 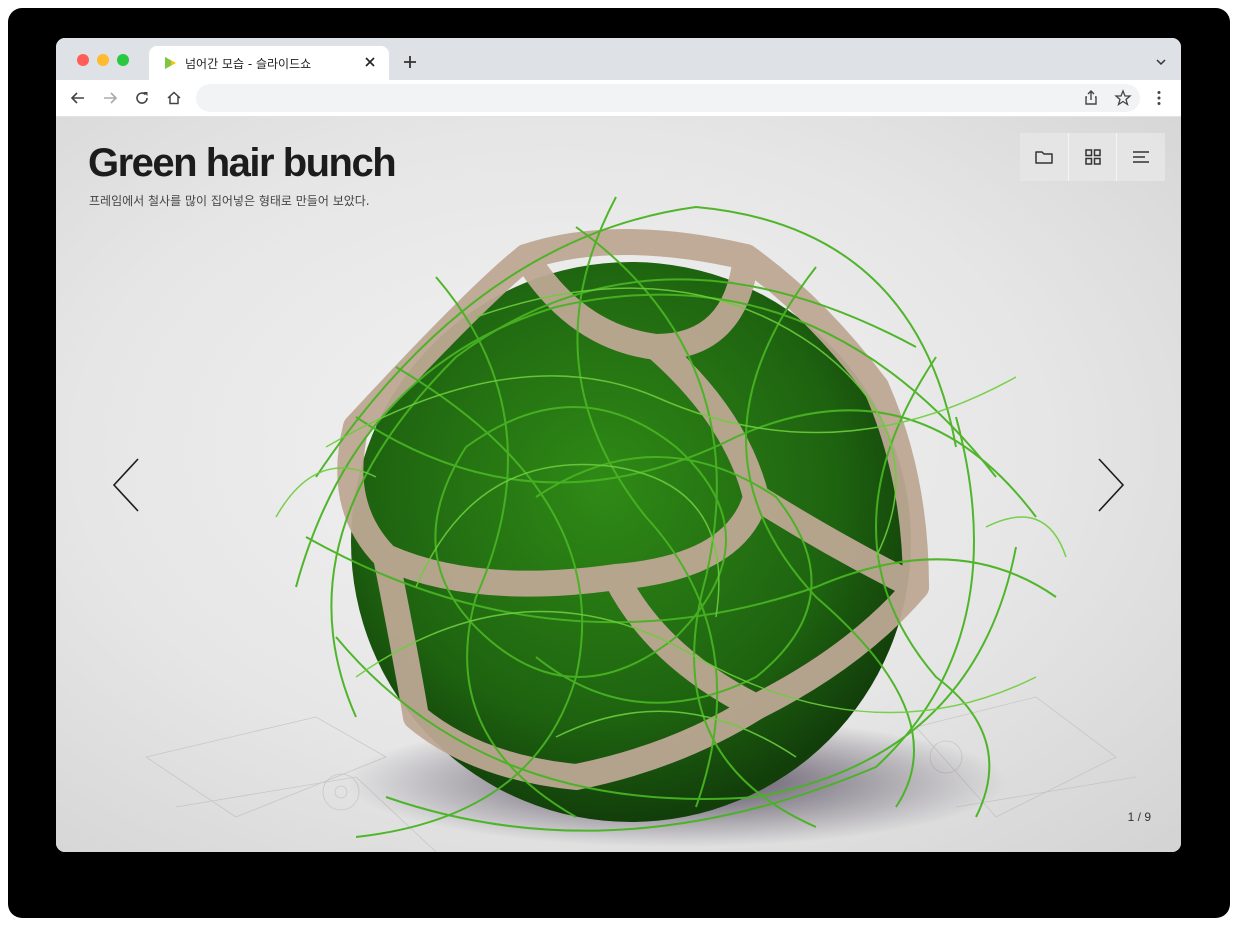 I want to click on folder-icon, so click(x=1044, y=157).